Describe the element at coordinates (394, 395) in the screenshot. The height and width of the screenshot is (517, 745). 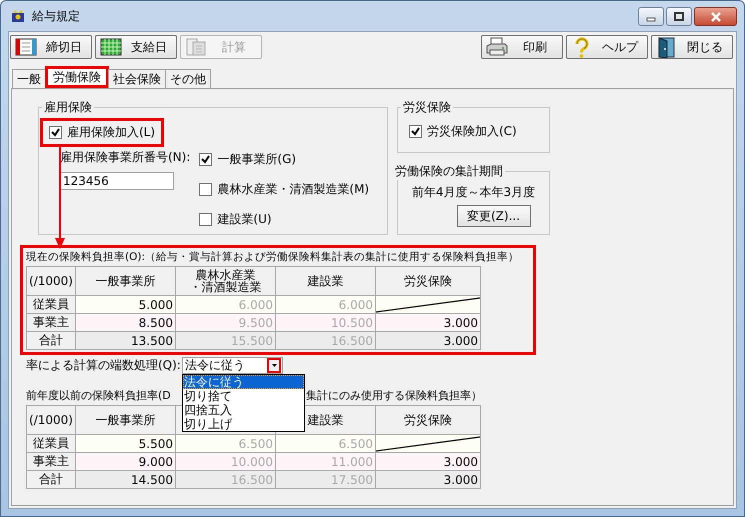
I see `section-label: 集計にのみ使用する保険料負担率）` at that location.